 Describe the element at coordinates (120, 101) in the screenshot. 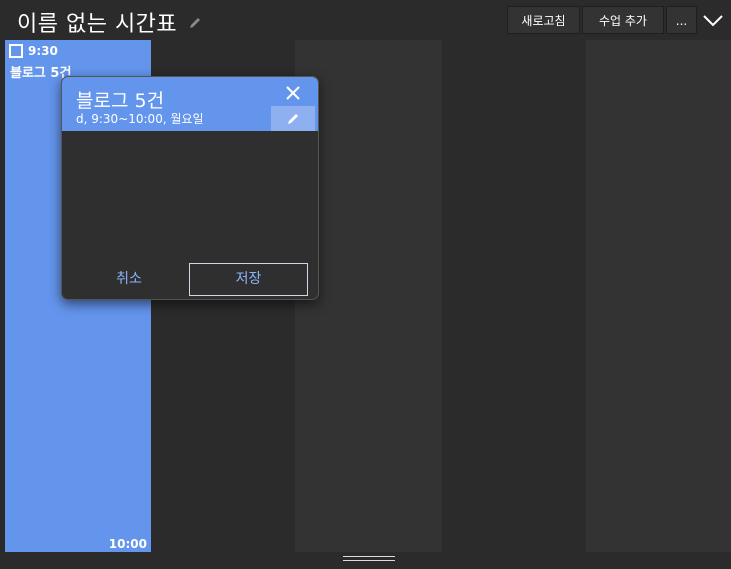

I see `popup-title: 블로그 5건` at that location.